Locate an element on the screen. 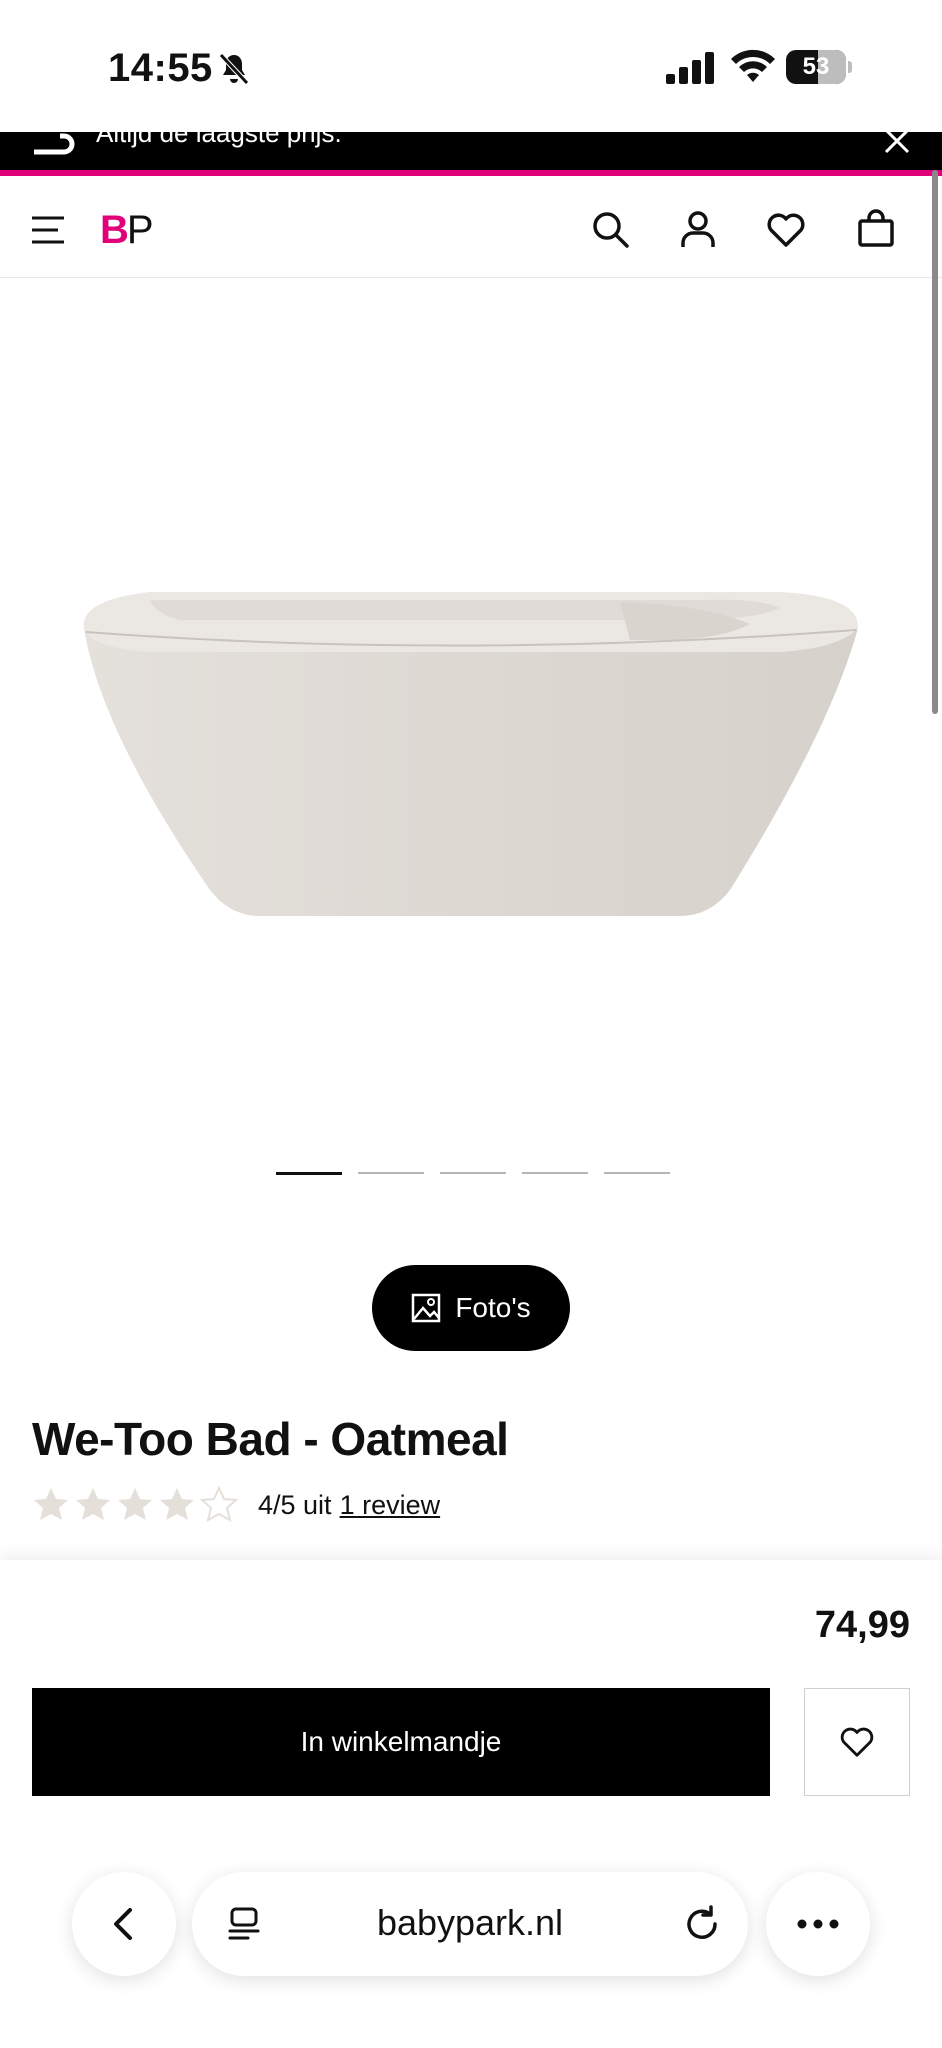  url-text: babypark.nl is located at coordinates (470, 1922).